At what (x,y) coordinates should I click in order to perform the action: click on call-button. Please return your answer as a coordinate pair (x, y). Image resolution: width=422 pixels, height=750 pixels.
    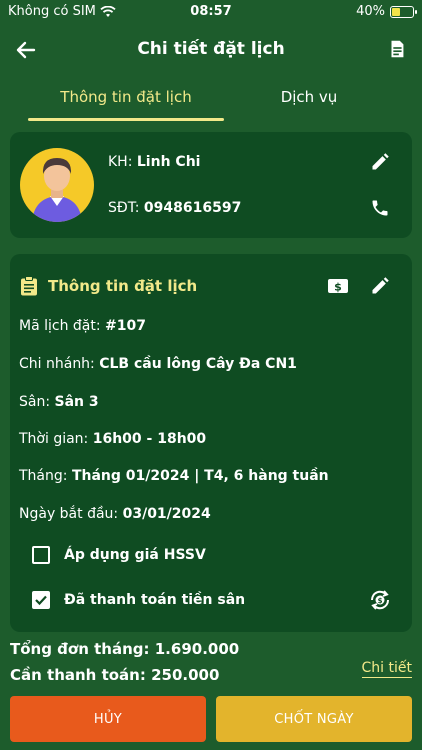
    Looking at the image, I should click on (380, 208).